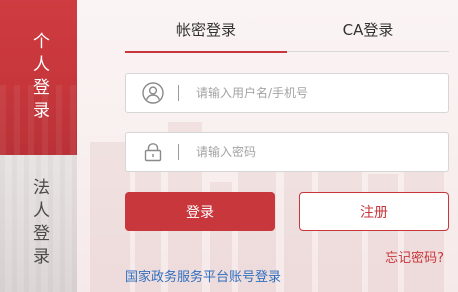 The image size is (458, 292). What do you see at coordinates (368, 30) in the screenshot?
I see `tab-label: CA登录` at bounding box center [368, 30].